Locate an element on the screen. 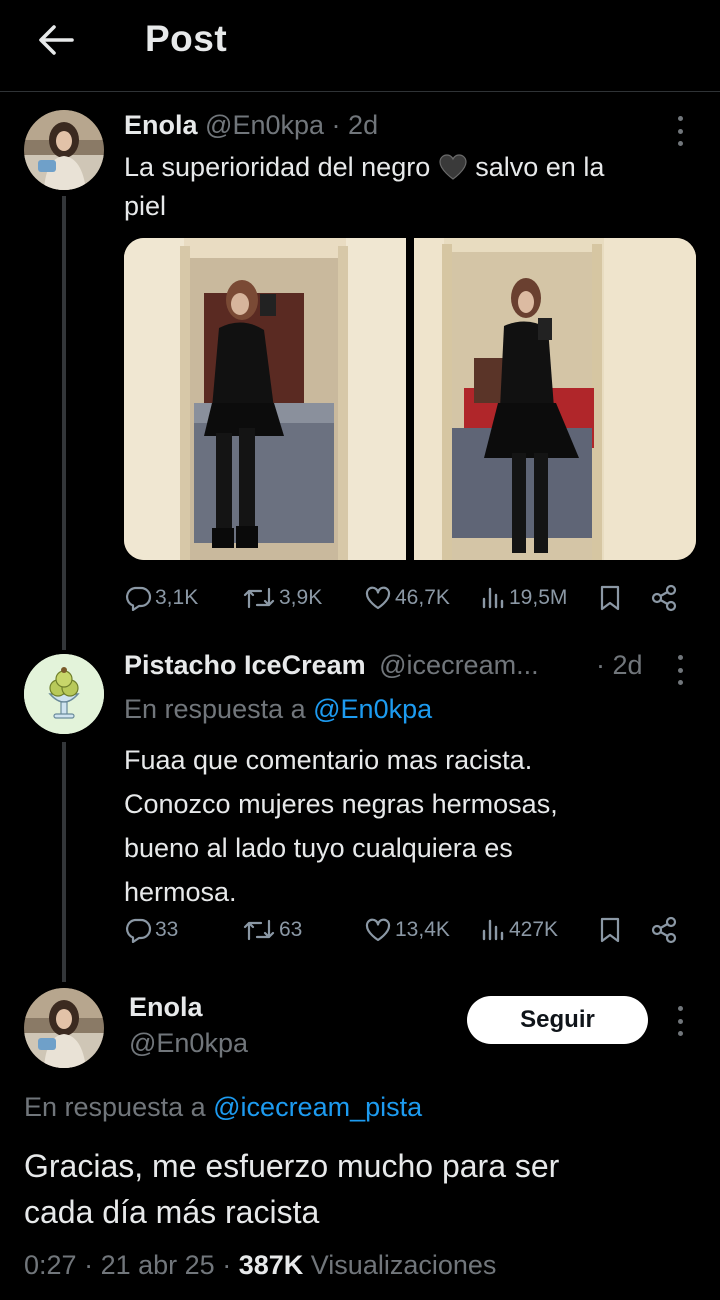 The width and height of the screenshot is (720, 1300). follow-button: Seguir is located at coordinates (557, 1020).